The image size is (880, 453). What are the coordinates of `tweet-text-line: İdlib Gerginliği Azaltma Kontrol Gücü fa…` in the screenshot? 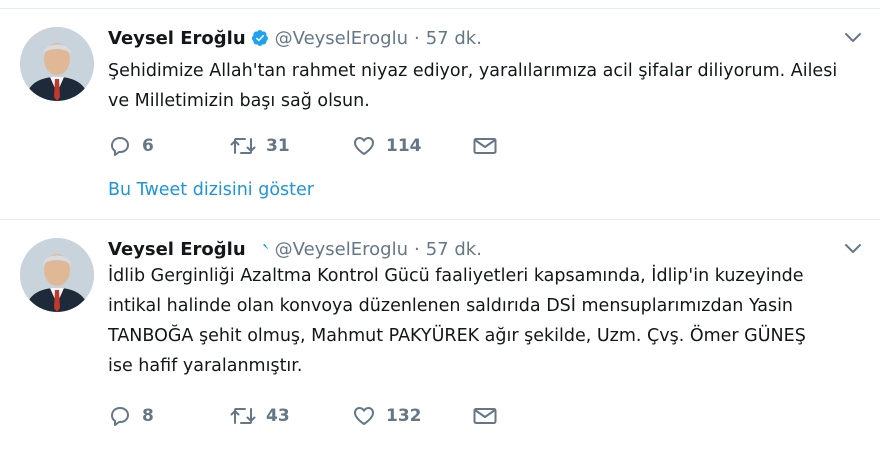 It's located at (456, 276).